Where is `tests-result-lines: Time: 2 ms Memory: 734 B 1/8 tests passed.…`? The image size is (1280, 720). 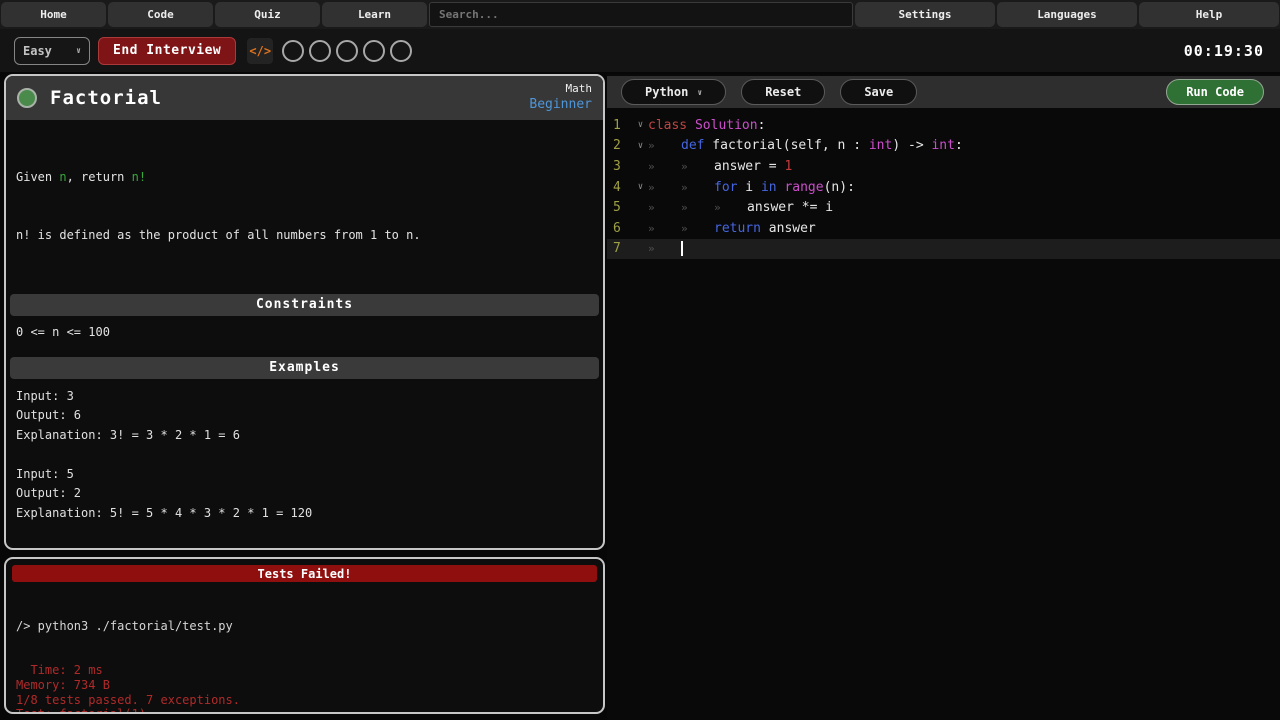 tests-result-lines: Time: 2 ms Memory: 734 B 1/8 tests passed.… is located at coordinates (304, 687).